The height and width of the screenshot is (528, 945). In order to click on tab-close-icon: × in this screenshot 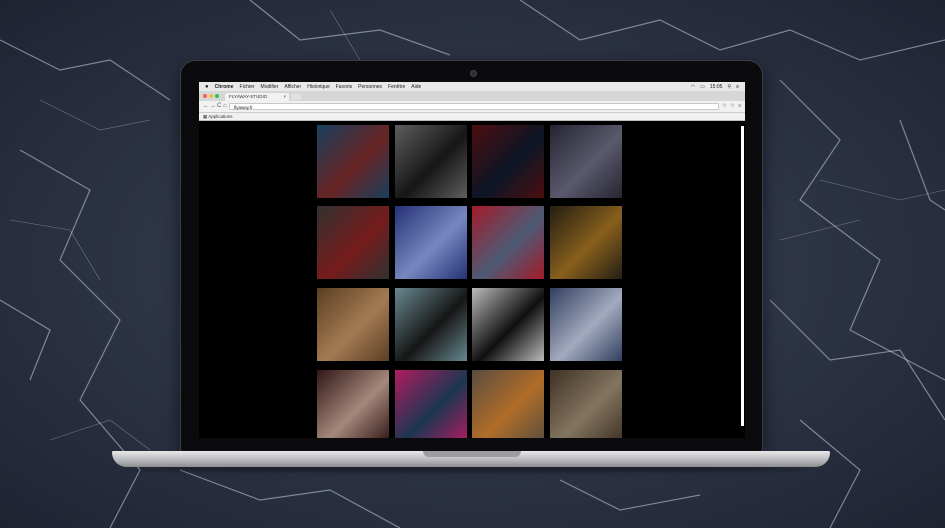, I will do `click(284, 97)`.